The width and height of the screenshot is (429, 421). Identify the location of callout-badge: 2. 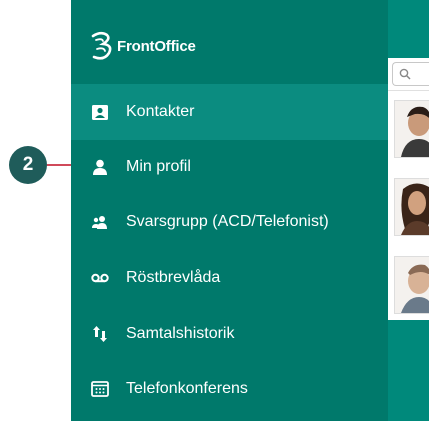
(28, 165).